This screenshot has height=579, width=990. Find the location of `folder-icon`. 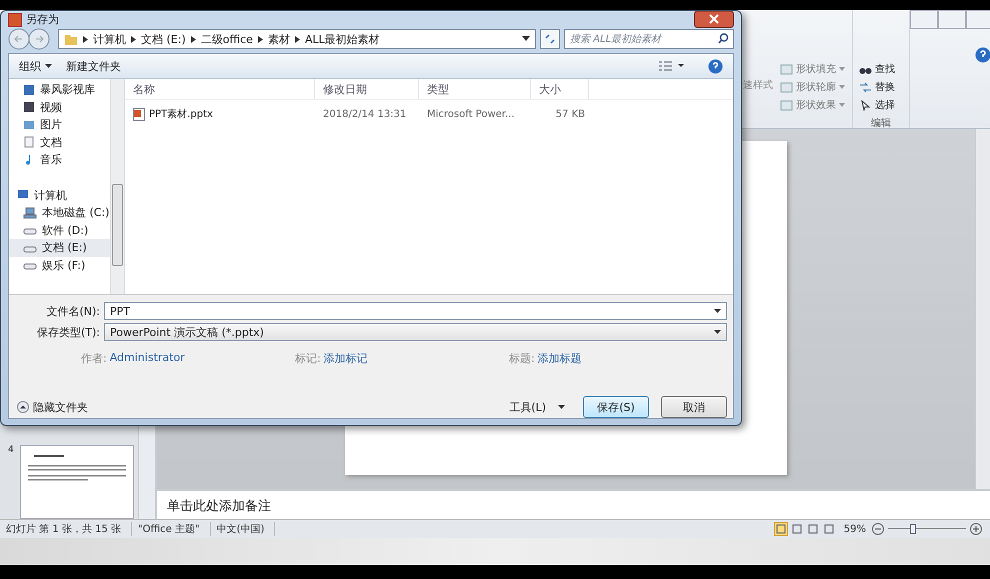

folder-icon is located at coordinates (71, 39).